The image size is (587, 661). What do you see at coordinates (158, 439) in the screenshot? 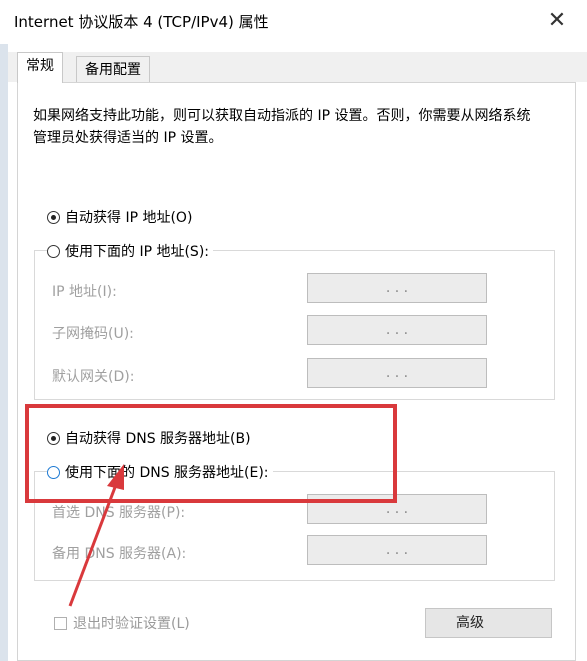
I see `radio-auto-dns-label: 自动获得 DNS 服务器地址(B)` at bounding box center [158, 439].